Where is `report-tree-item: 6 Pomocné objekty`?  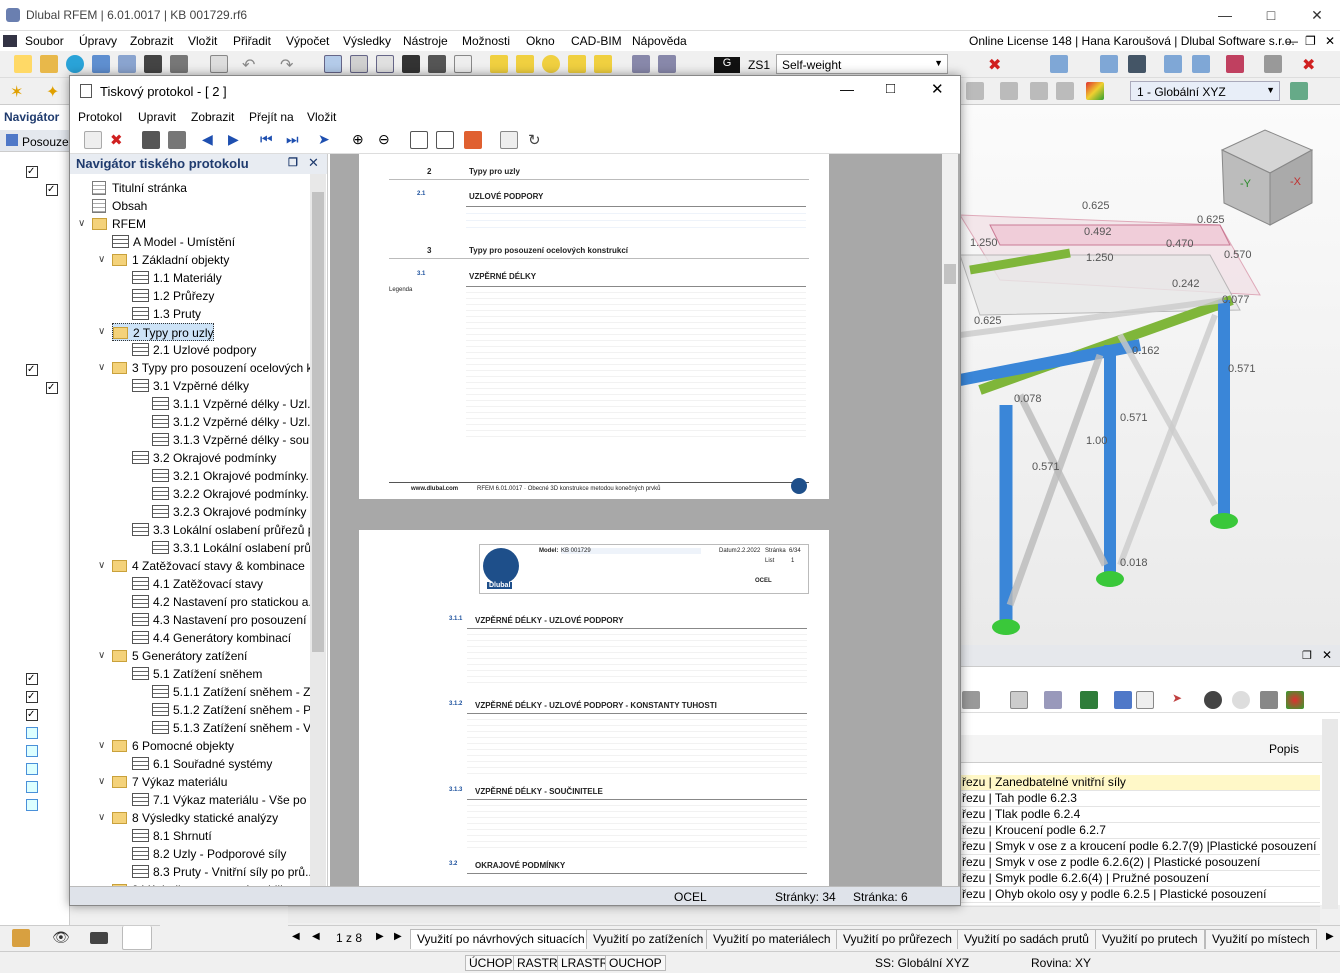 report-tree-item: 6 Pomocné objekty is located at coordinates (173, 746).